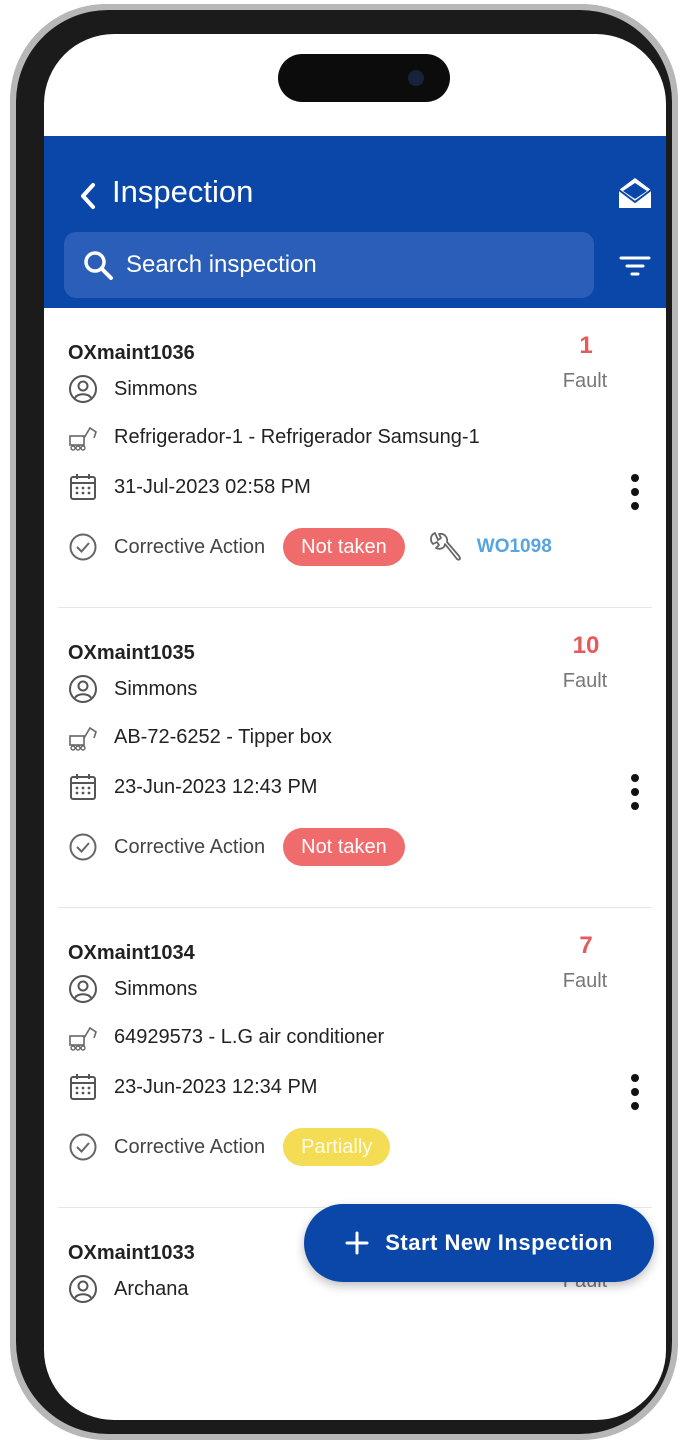  What do you see at coordinates (212, 486) in the screenshot?
I see `inspection-datetime: 31-Jul-2023 02:58 PM` at bounding box center [212, 486].